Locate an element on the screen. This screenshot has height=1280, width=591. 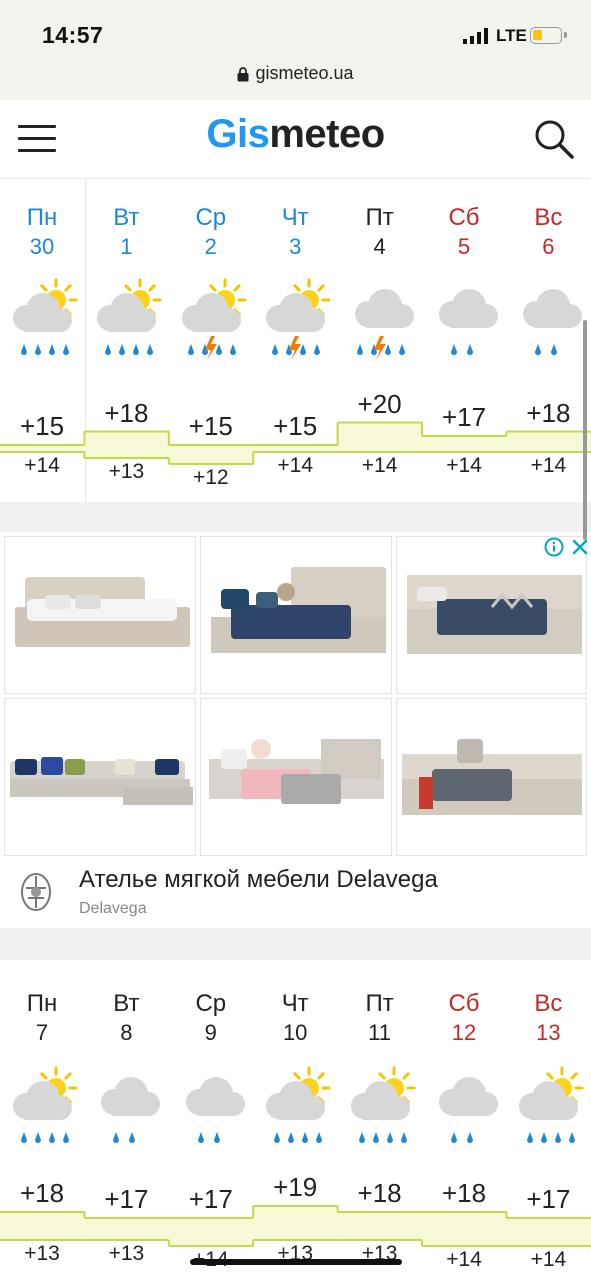
day-number: 11 is located at coordinates (380, 1032).